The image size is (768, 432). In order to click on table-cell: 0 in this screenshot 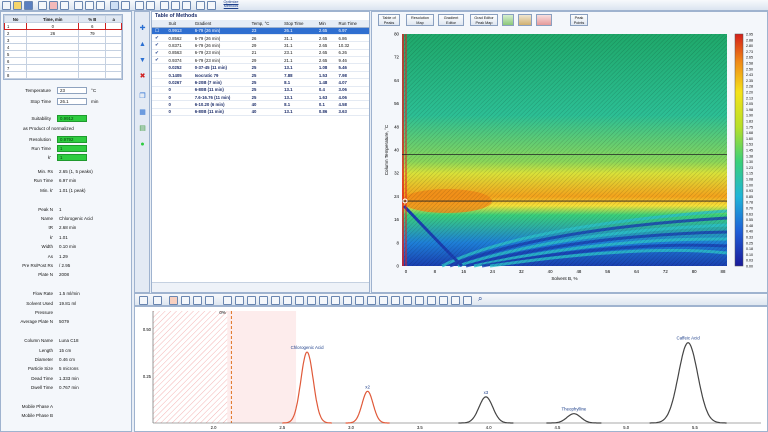, I will do `click(53, 26)`.